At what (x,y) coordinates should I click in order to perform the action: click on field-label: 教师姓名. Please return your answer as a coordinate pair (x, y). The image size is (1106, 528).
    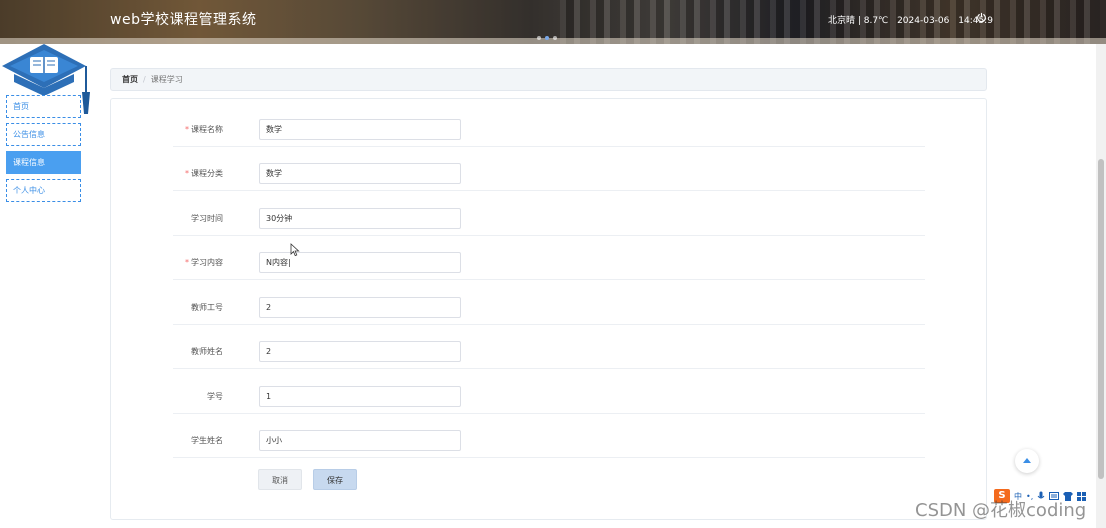
    Looking at the image, I should click on (207, 351).